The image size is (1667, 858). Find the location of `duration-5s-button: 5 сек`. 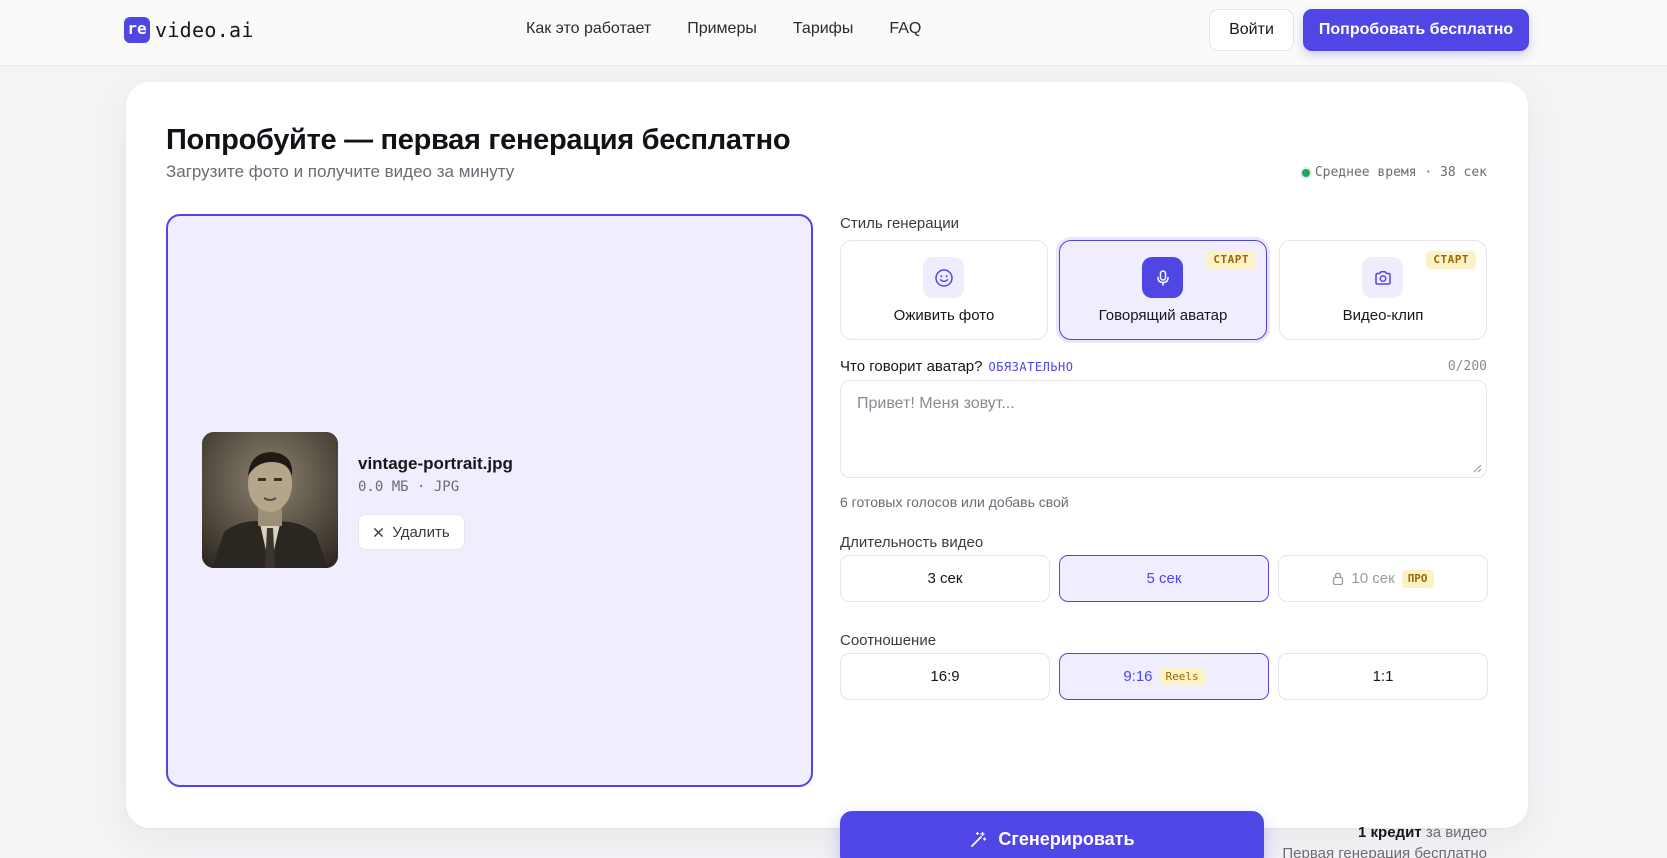

duration-5s-button: 5 сек is located at coordinates (1164, 578).